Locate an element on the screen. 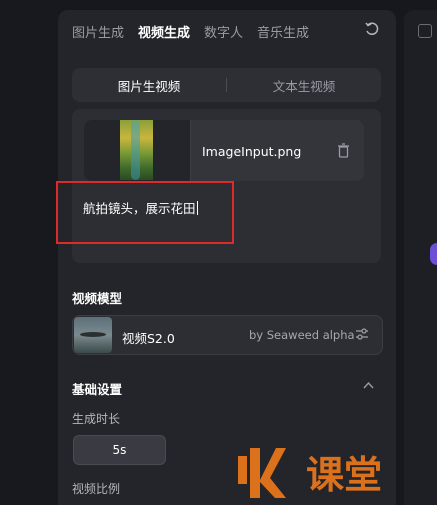  mode-switch: 图片生视频 文本生视频 is located at coordinates (226, 85).